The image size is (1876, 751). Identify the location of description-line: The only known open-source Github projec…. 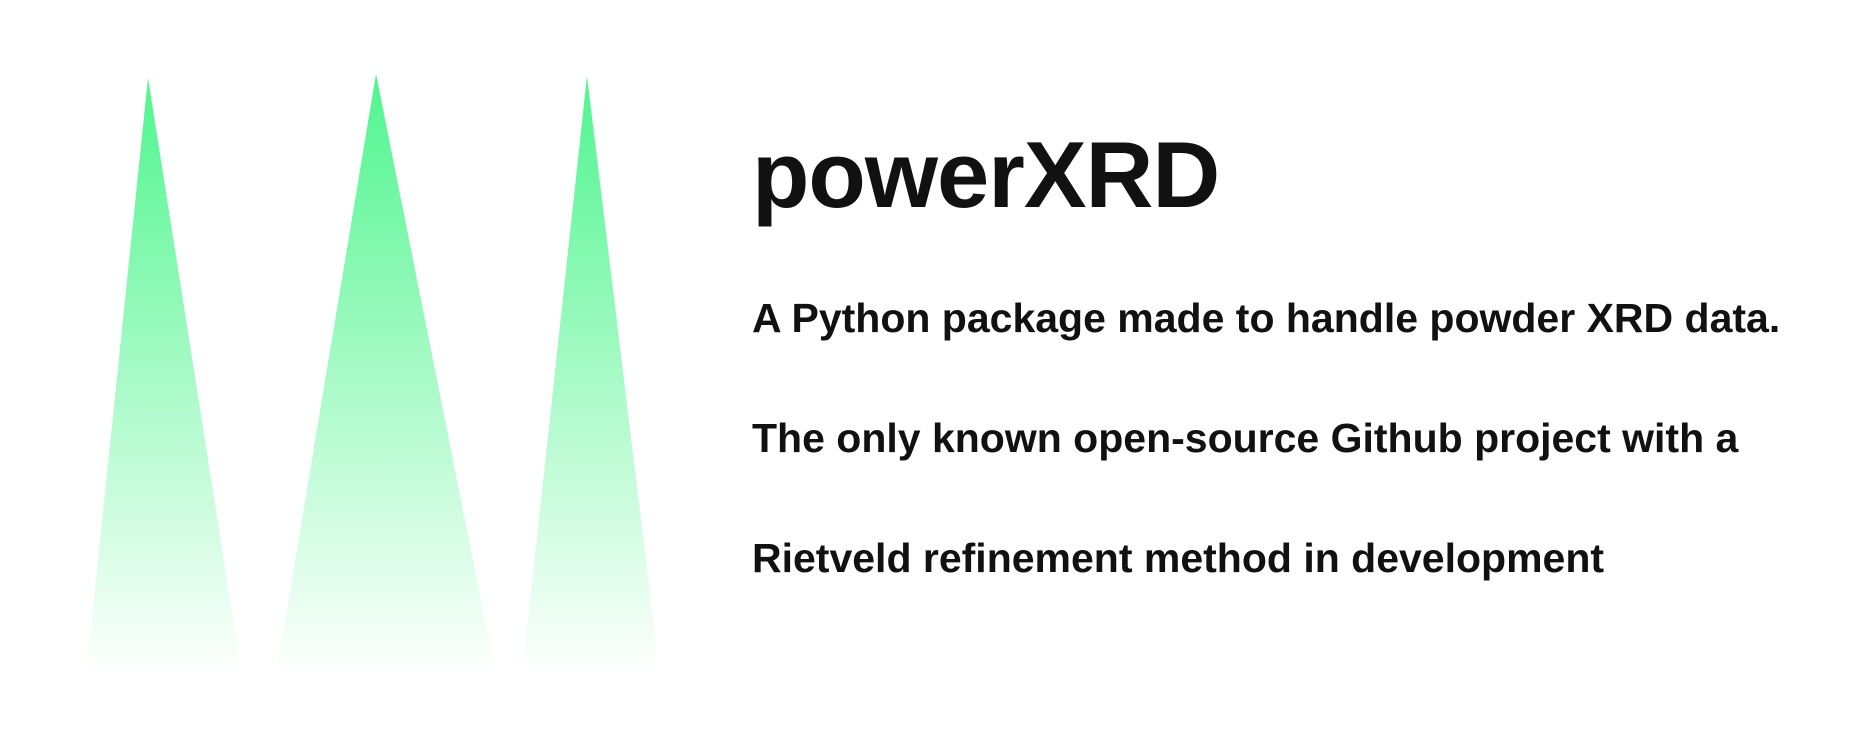
(1245, 438).